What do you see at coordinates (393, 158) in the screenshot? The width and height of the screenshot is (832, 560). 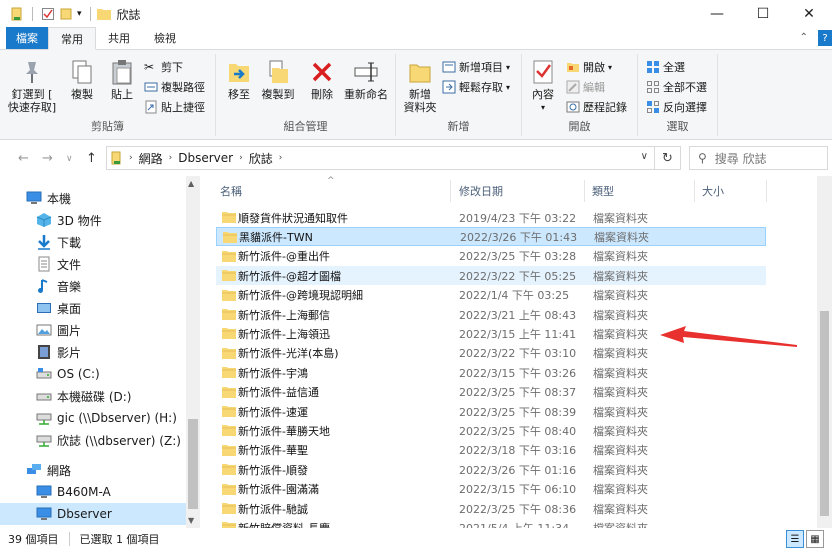 I see `address-bar: › 網路 › Dbserver › 欣誌 › ∨ ↻` at bounding box center [393, 158].